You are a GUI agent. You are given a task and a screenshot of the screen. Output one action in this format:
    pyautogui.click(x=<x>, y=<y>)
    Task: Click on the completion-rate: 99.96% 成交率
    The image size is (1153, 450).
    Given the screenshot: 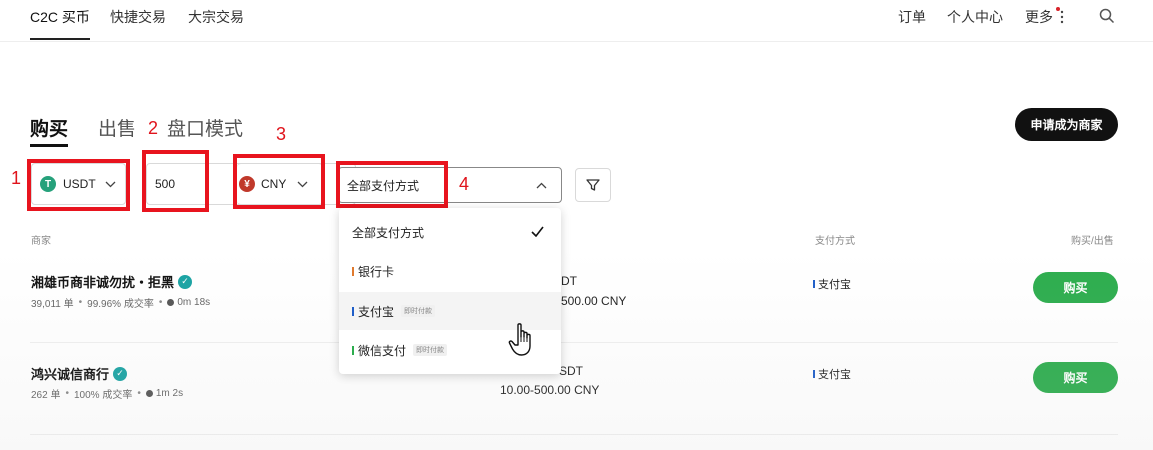 What is the action you would take?
    pyautogui.click(x=120, y=304)
    